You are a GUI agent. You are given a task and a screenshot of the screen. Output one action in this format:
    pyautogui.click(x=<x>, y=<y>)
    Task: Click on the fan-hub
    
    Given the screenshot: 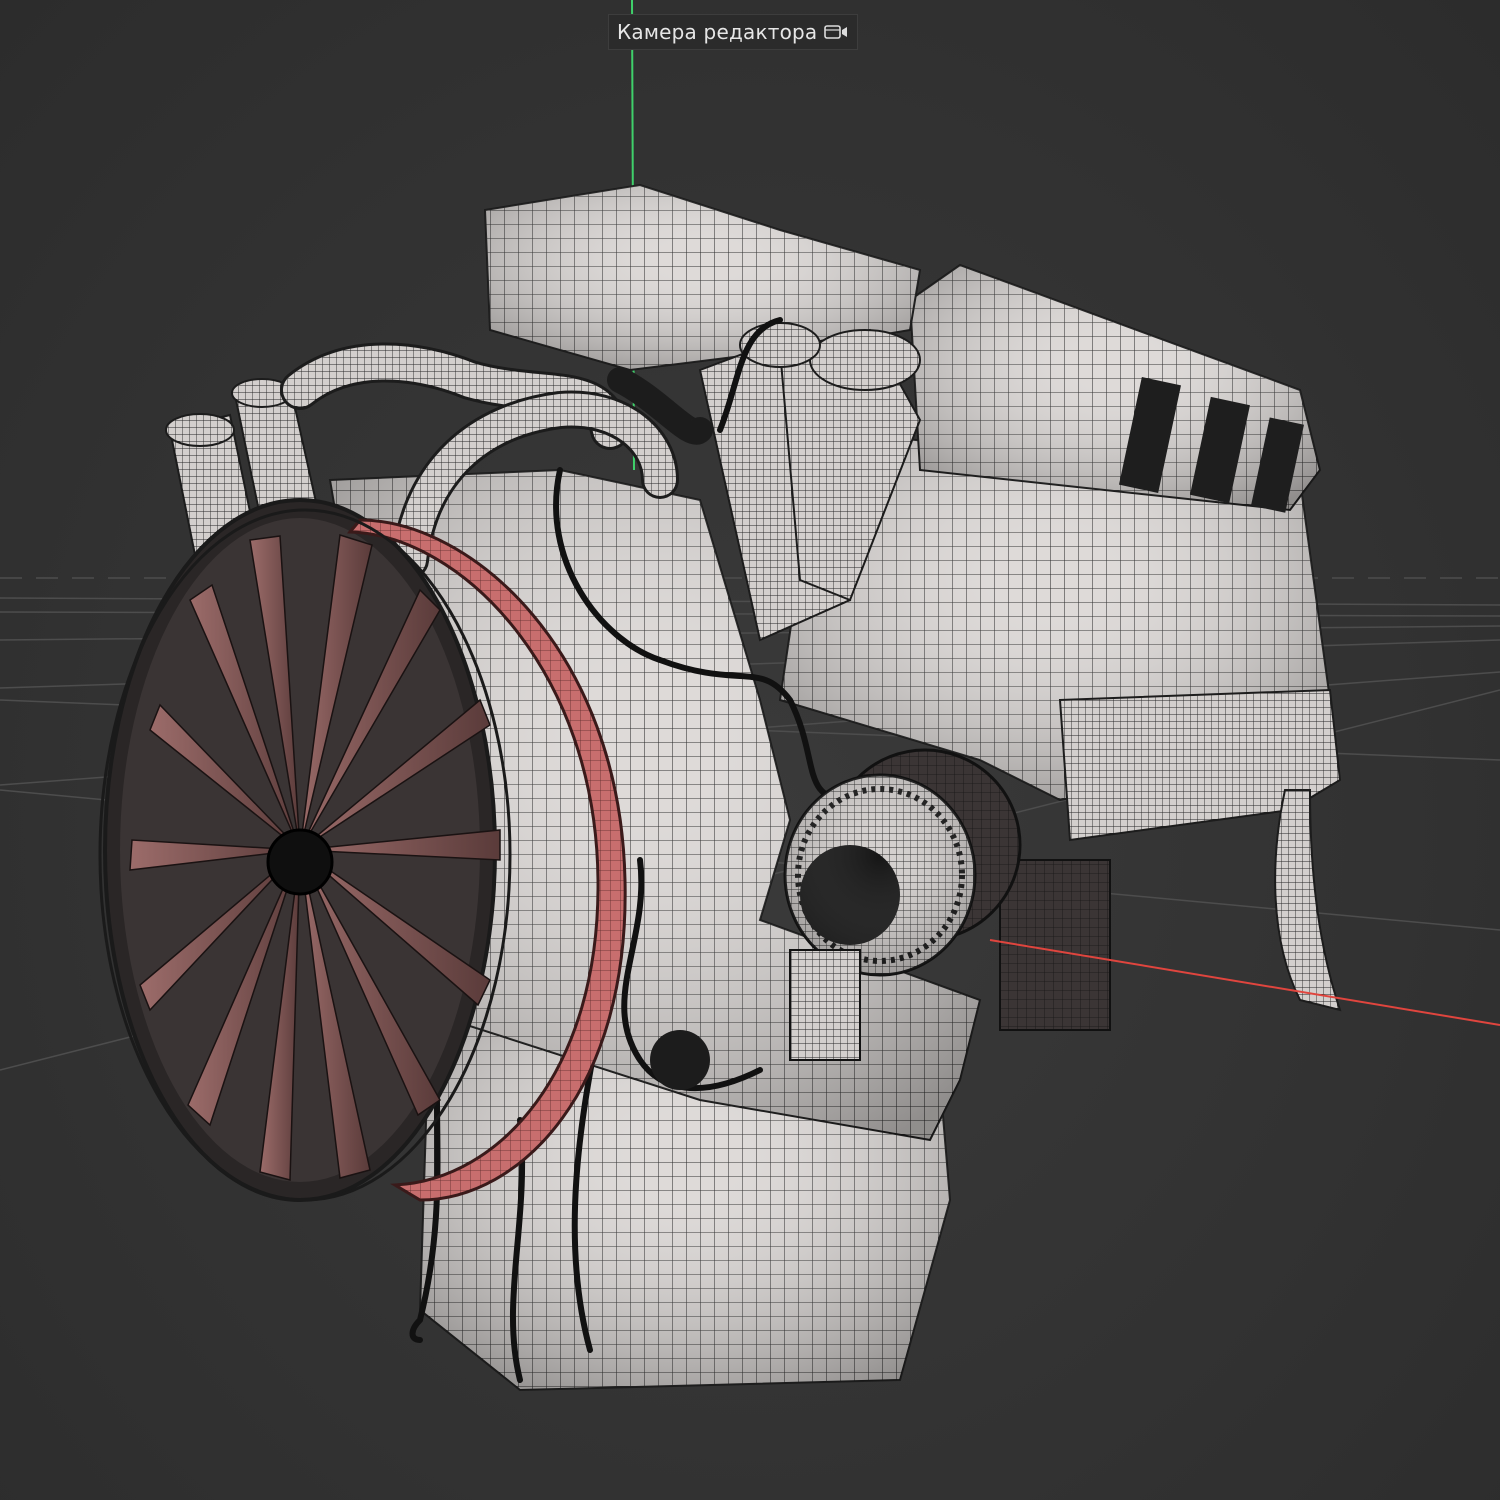 What is the action you would take?
    pyautogui.click(x=300, y=862)
    